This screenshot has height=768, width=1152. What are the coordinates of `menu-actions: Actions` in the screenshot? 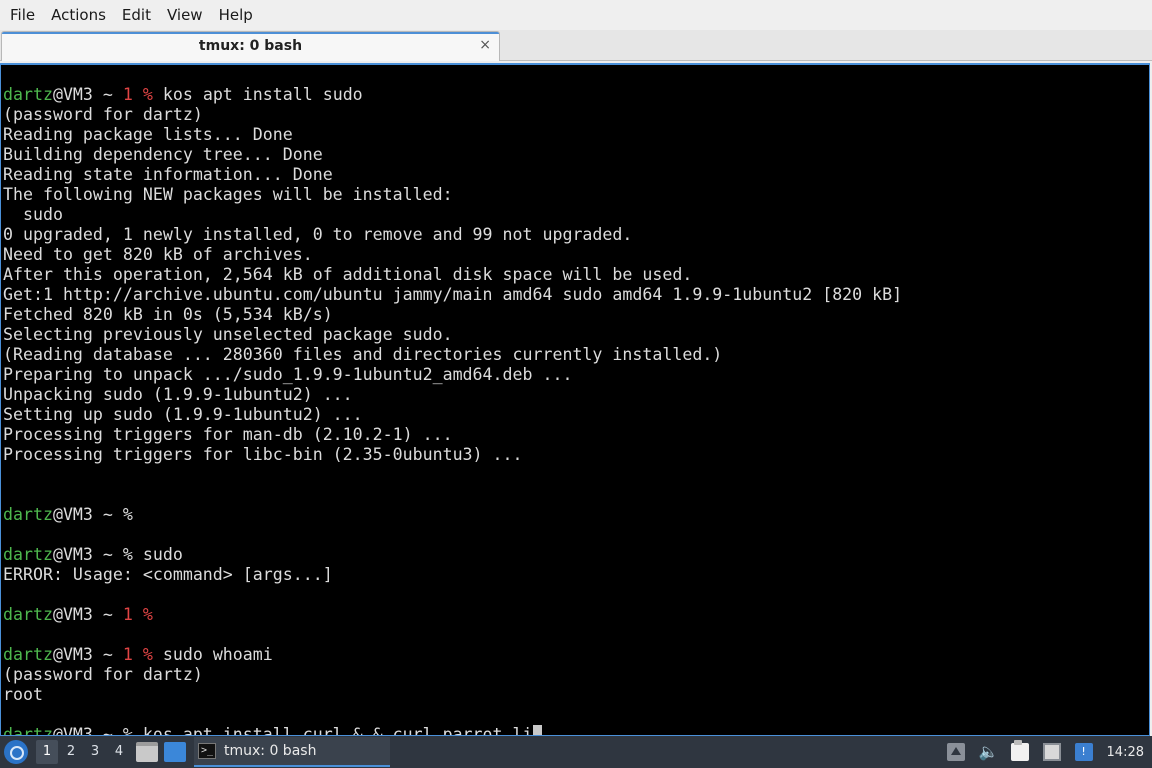 It's located at (78, 15).